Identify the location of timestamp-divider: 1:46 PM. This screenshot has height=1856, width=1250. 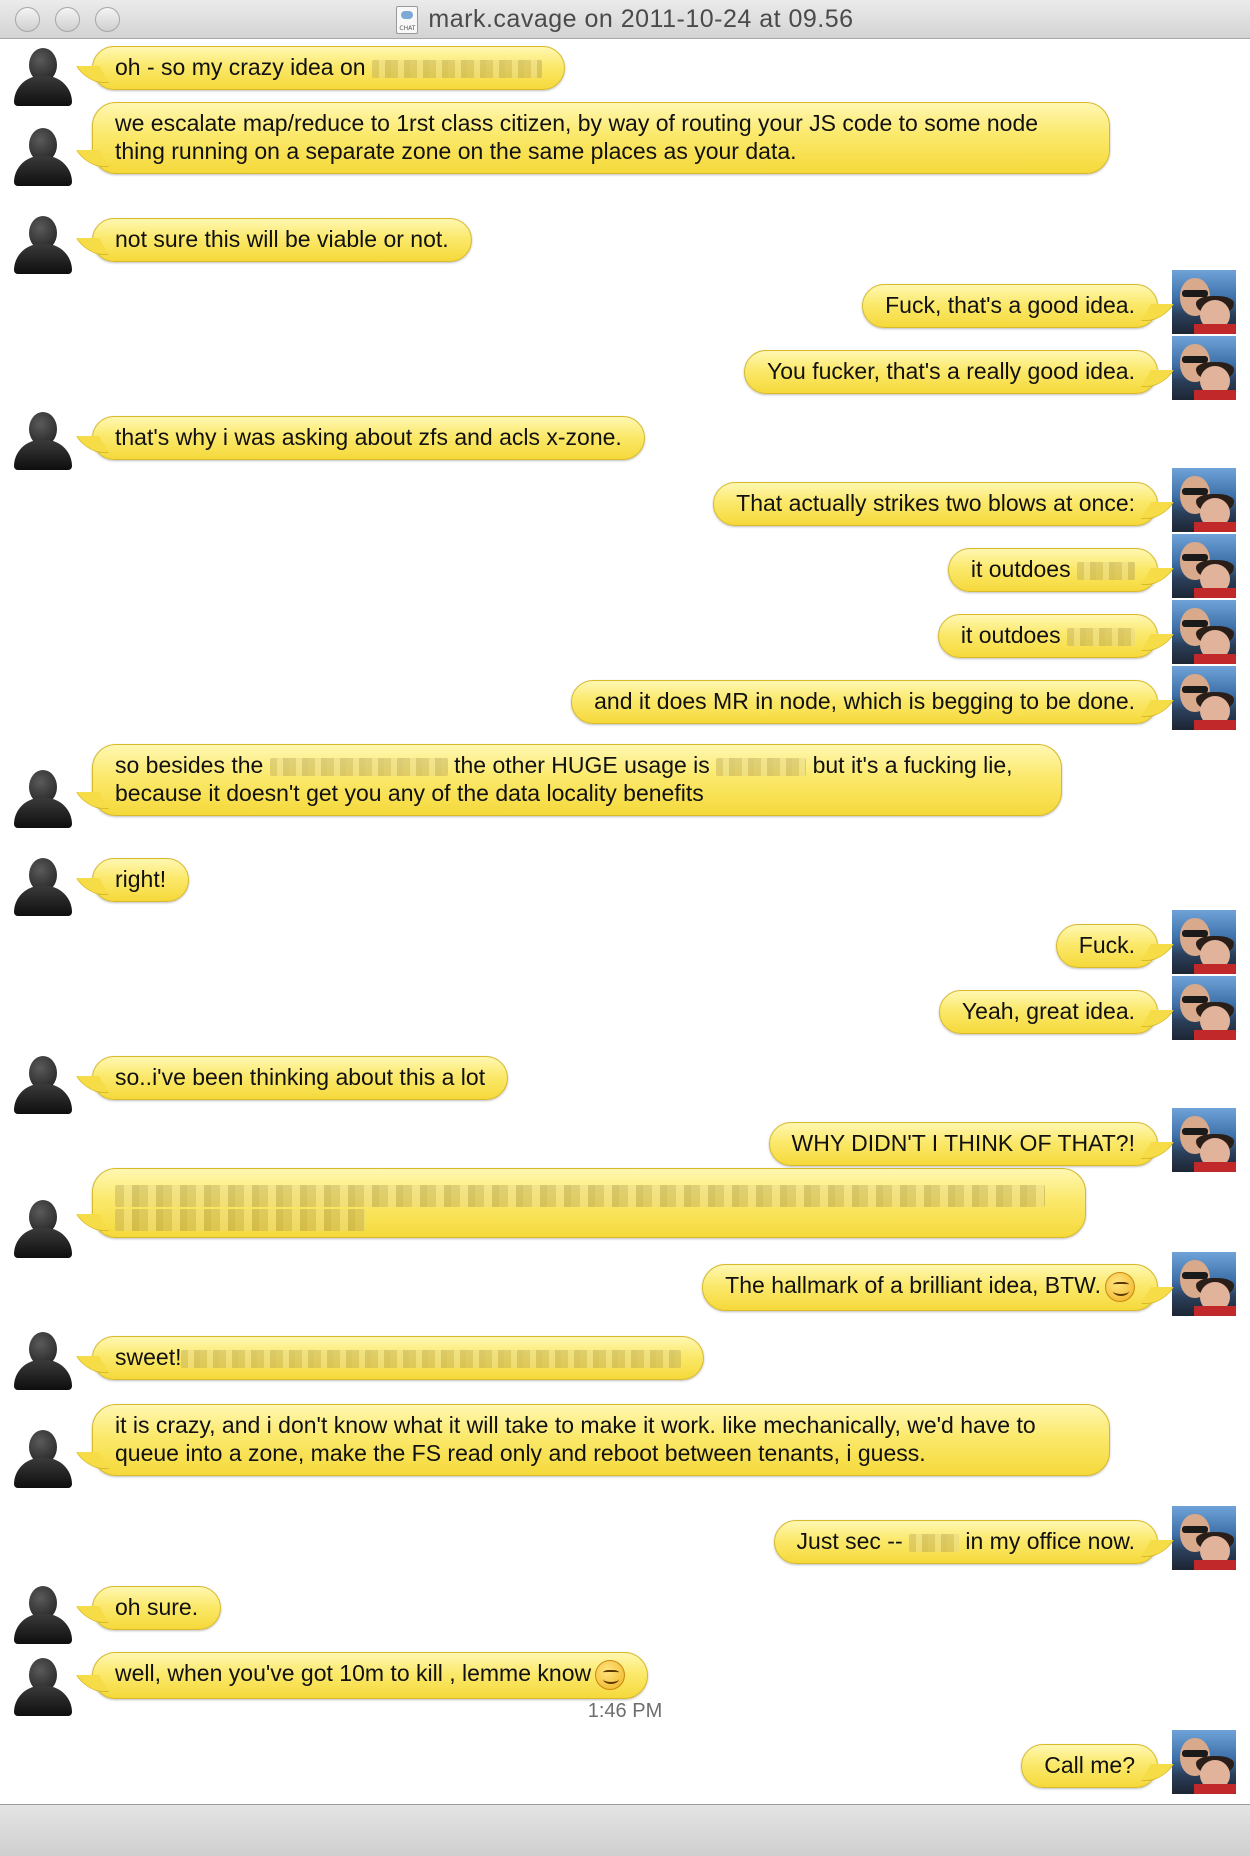
(625, 1711).